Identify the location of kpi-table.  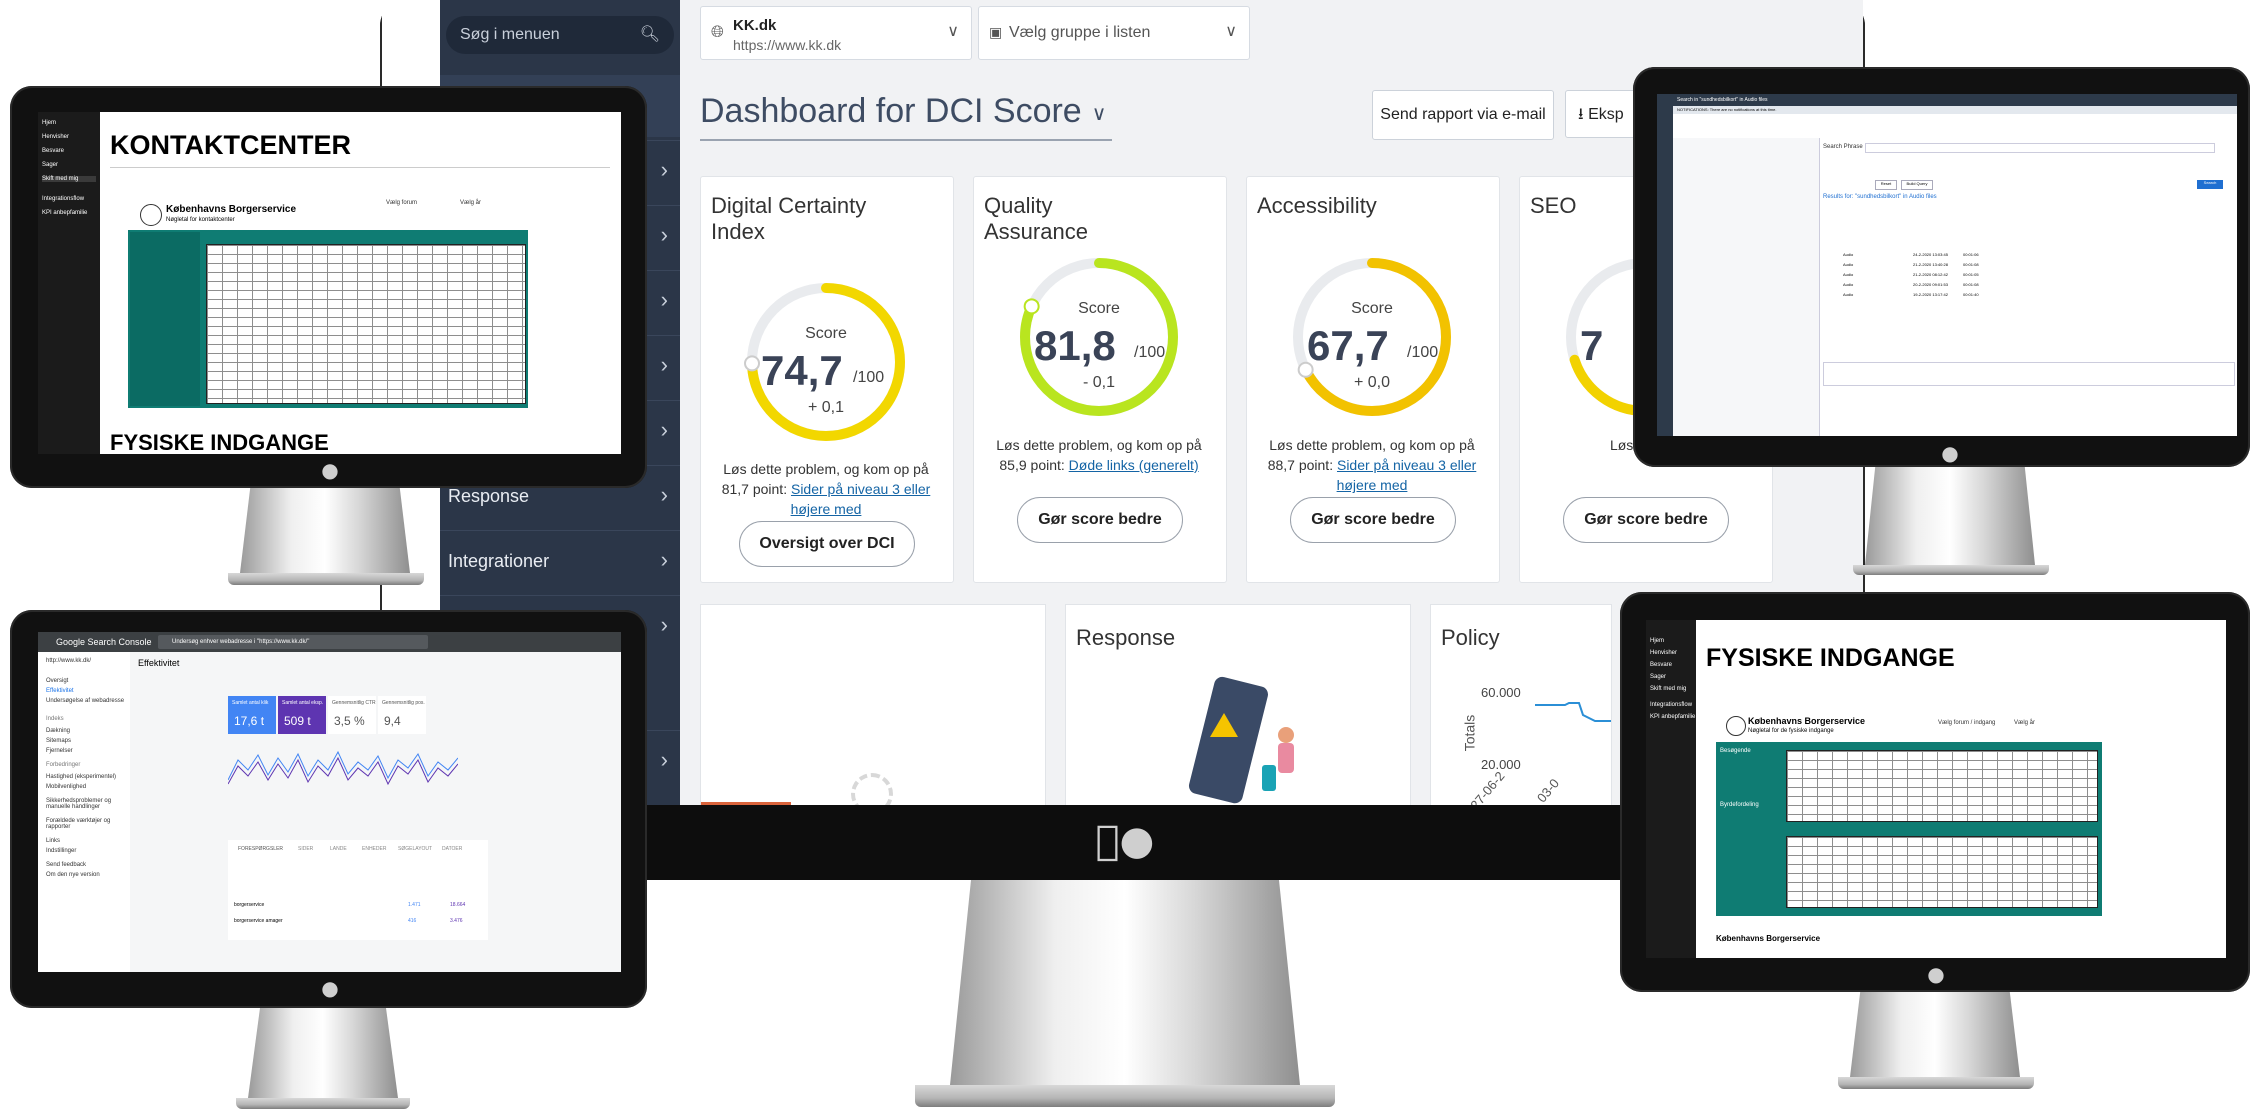
(366, 324).